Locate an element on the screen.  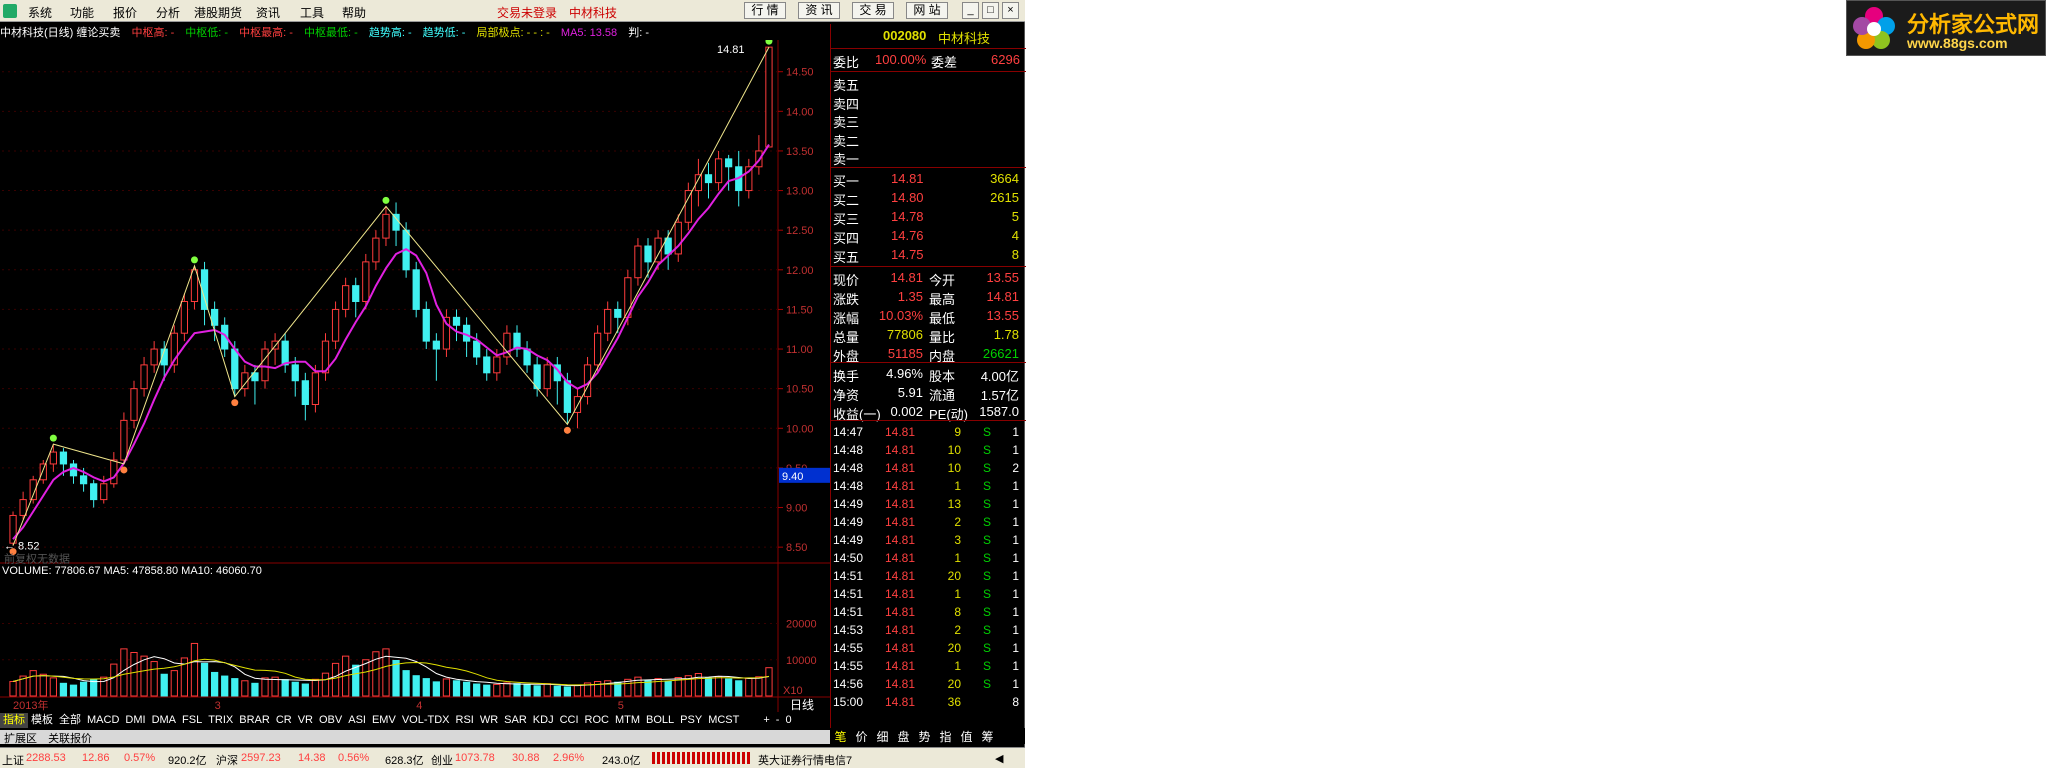
menu-system: 系统 is located at coordinates (40, 12).